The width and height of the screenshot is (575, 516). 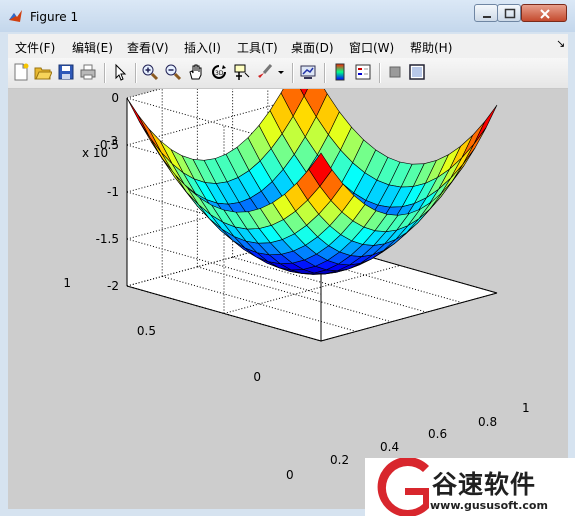 I want to click on link-plot-icon, so click(x=308, y=72).